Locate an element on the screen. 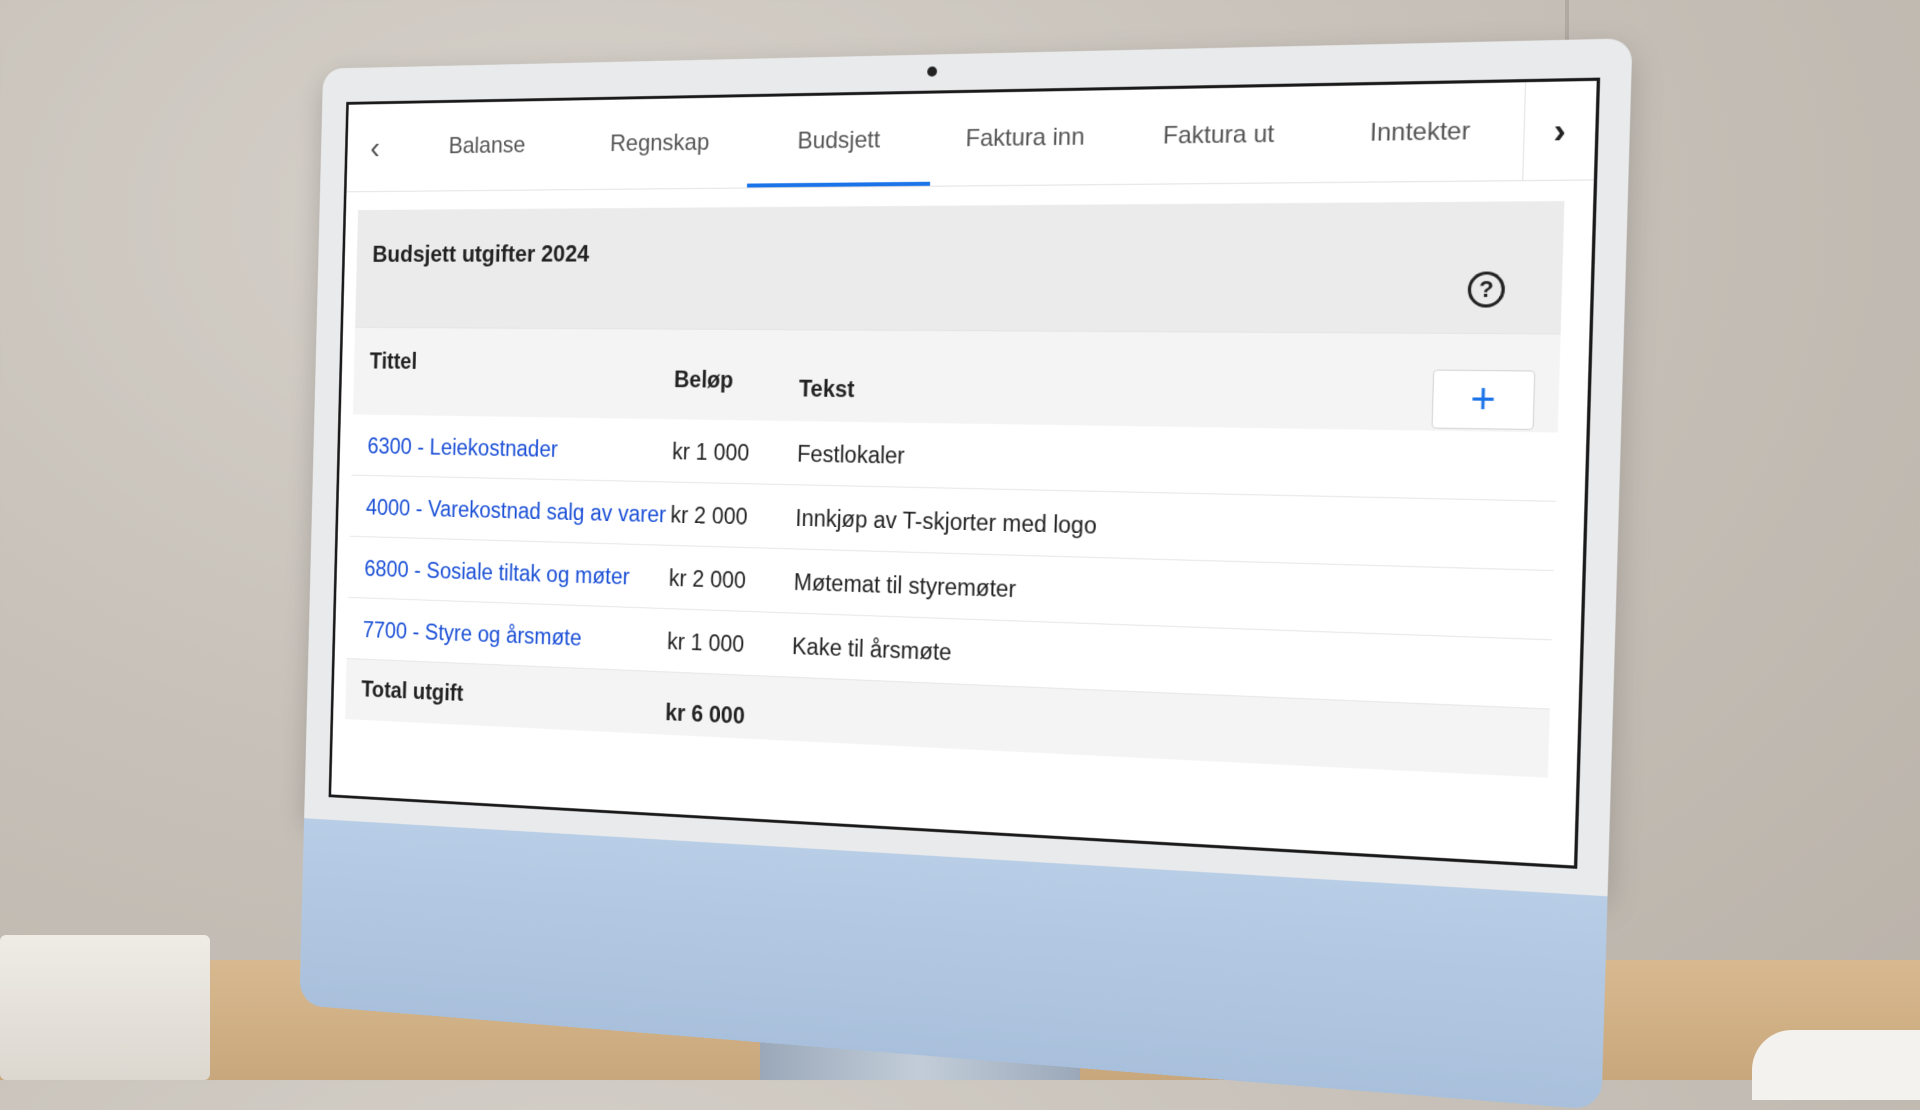 The width and height of the screenshot is (1920, 1110). card-title: Budsjett utgifter 2024 is located at coordinates (481, 254).